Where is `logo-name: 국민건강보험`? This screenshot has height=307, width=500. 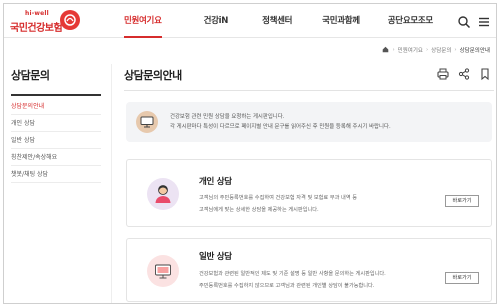 logo-name: 국민건강보험 is located at coordinates (36, 28).